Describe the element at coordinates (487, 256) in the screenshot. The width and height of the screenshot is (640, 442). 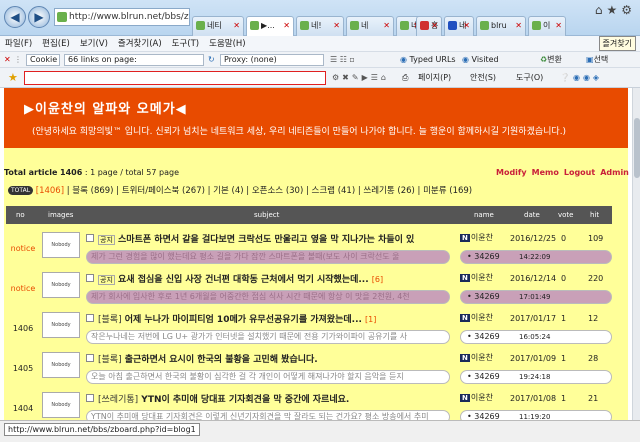
I see `ref-number: 34269` at that location.